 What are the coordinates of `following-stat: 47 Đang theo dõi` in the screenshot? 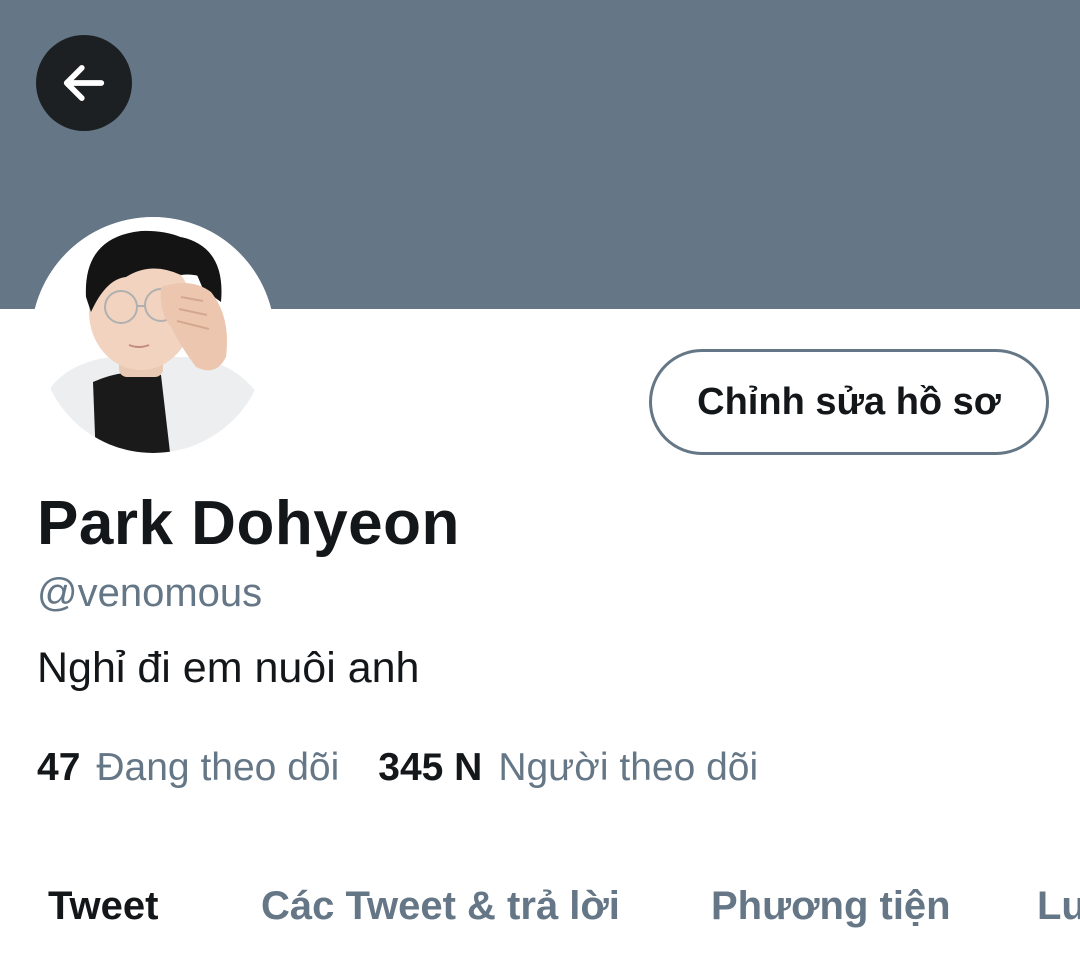 It's located at (188, 768).